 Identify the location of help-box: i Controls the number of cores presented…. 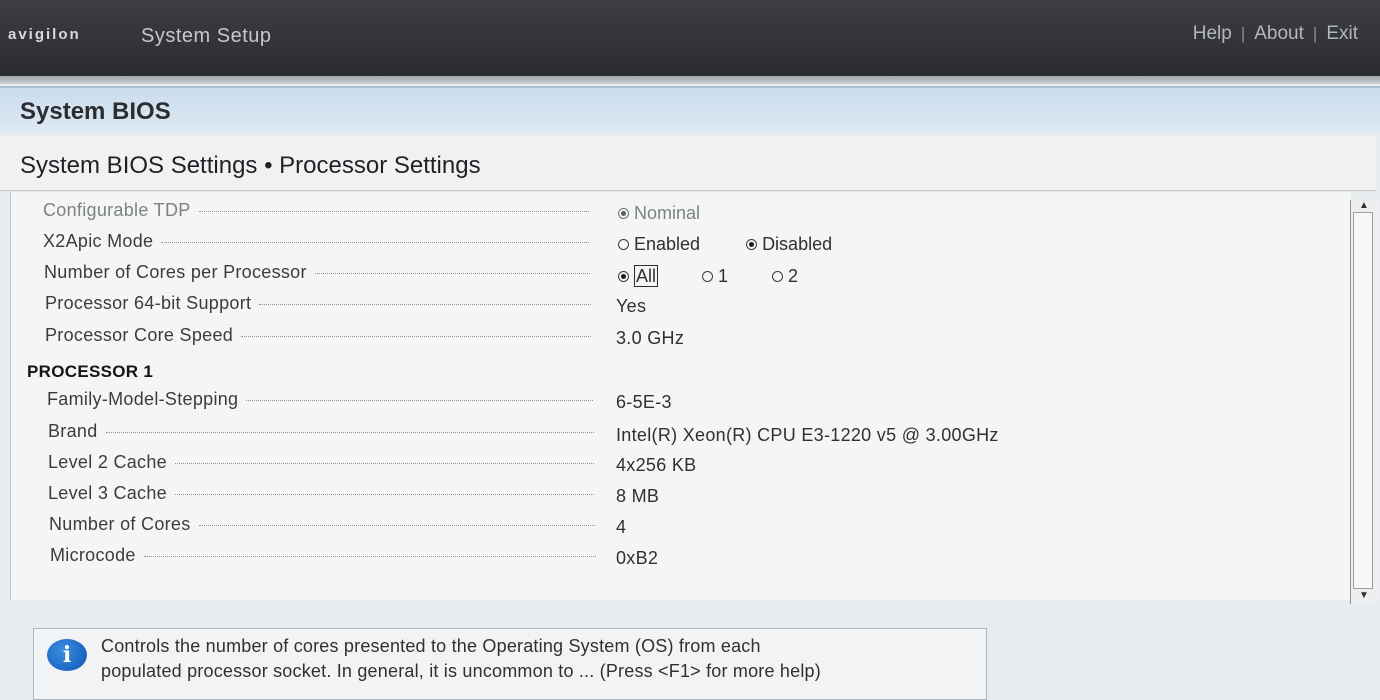
(510, 664).